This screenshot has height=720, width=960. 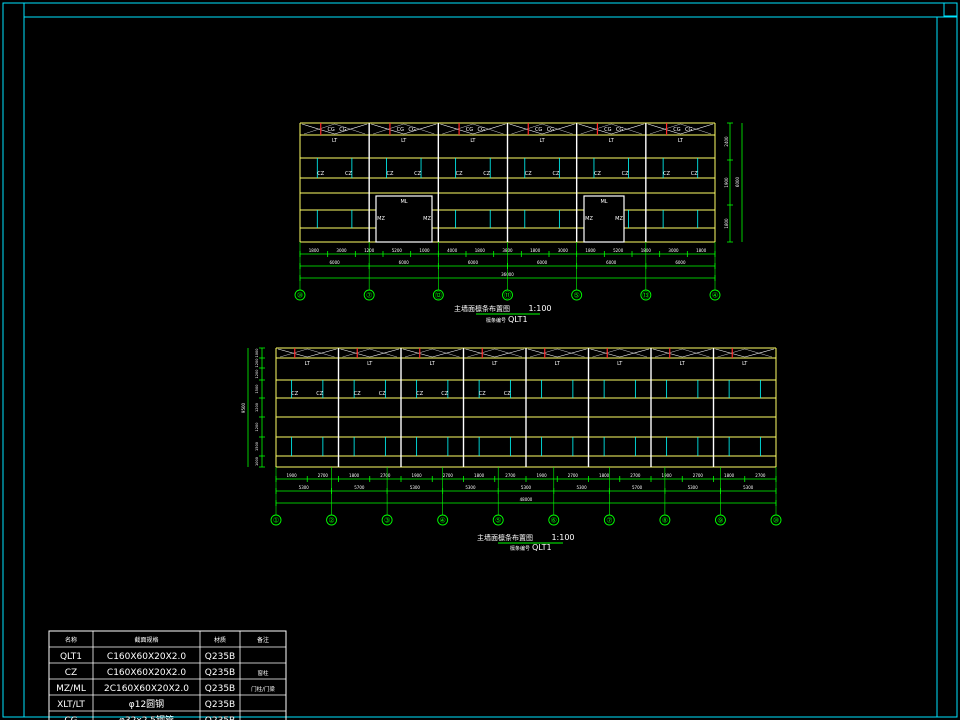 I want to click on table-header: 截面规格, so click(x=146, y=640).